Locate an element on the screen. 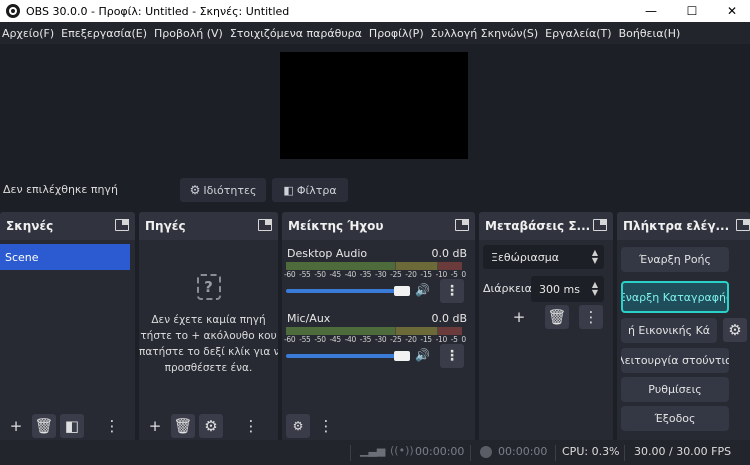  empty-line-2: τήστε το + ακόλουθο κου is located at coordinates (208, 336).